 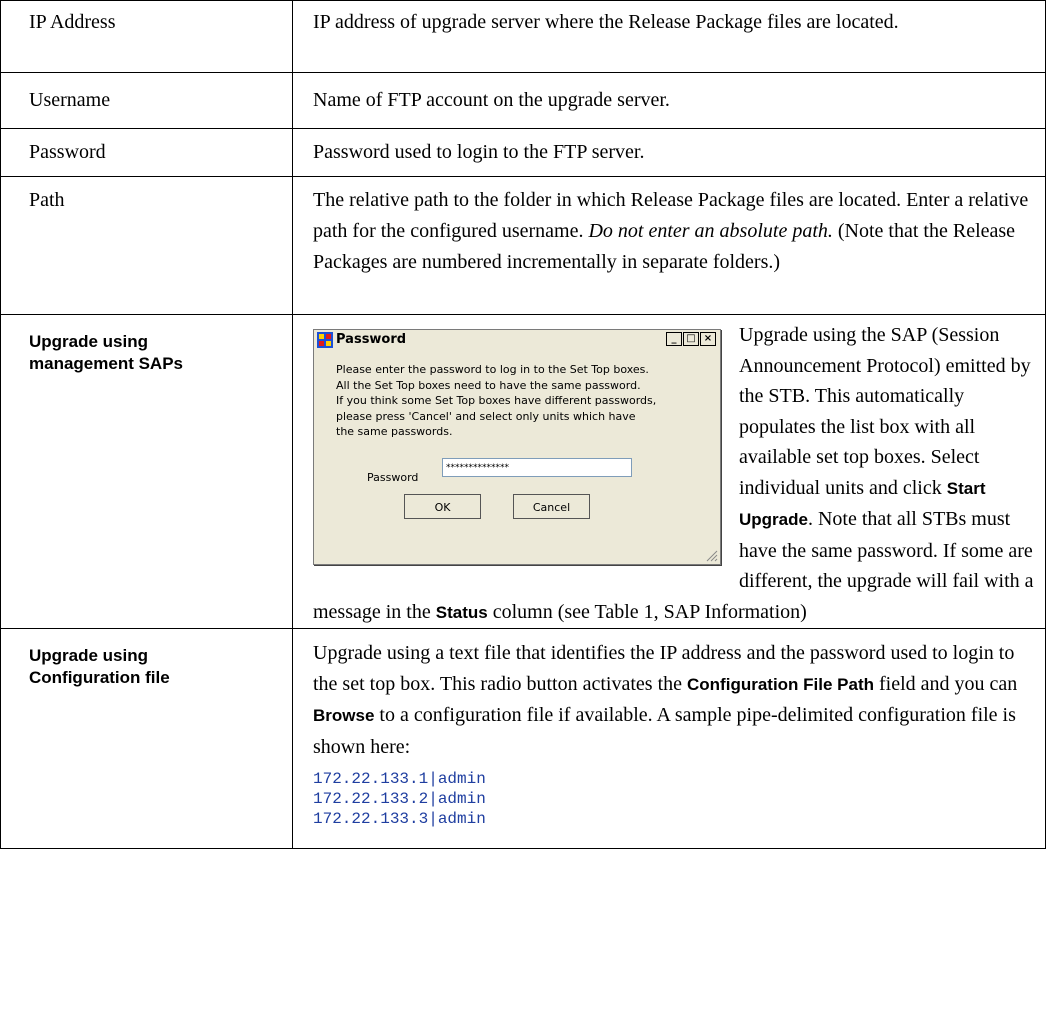 I want to click on param-cell: Path, so click(x=146, y=245).